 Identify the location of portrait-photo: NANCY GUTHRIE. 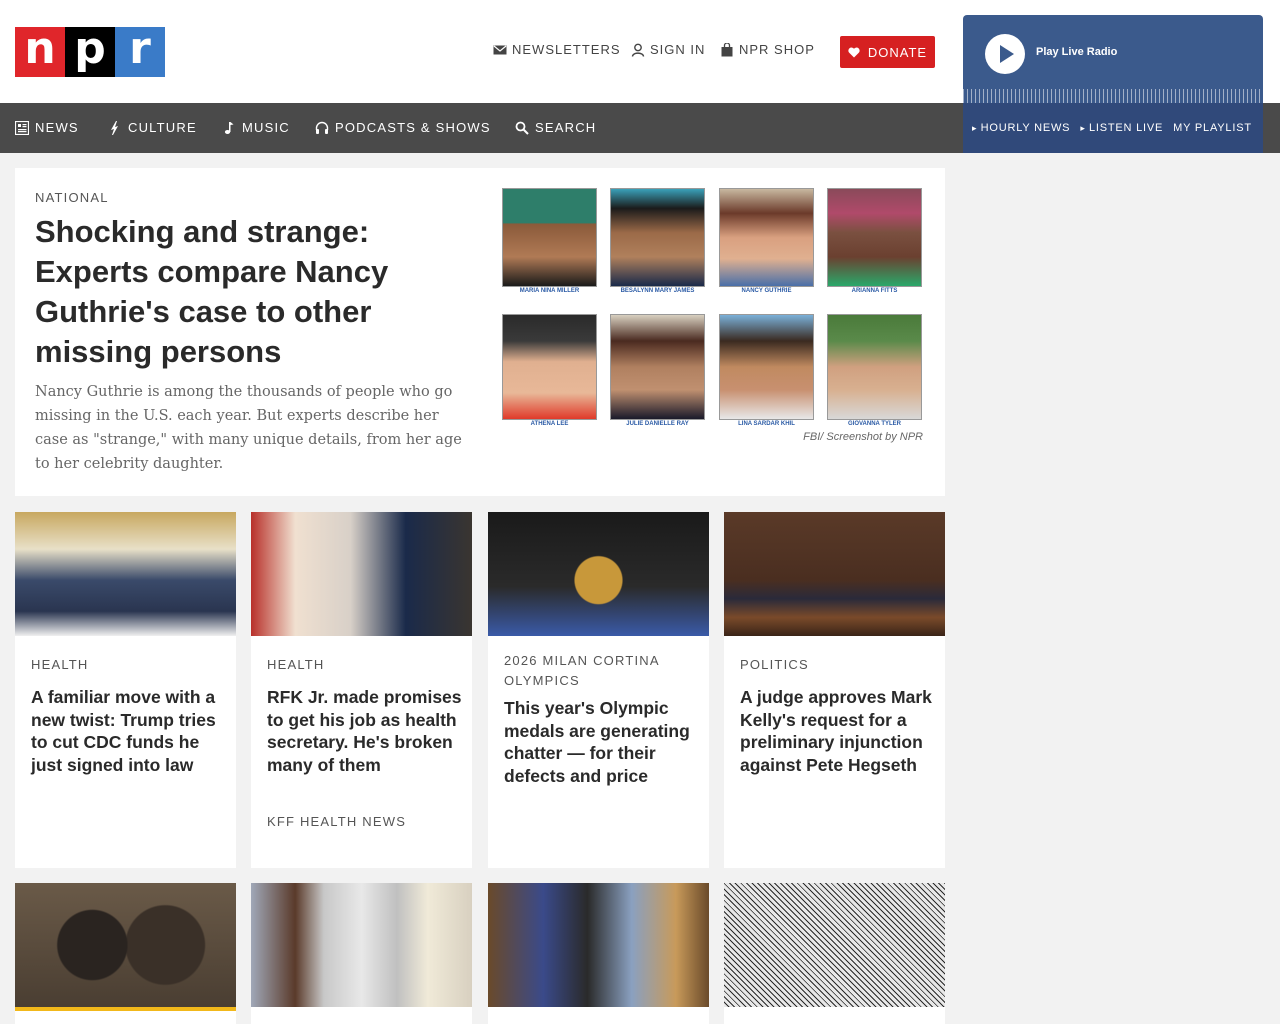
(766, 241).